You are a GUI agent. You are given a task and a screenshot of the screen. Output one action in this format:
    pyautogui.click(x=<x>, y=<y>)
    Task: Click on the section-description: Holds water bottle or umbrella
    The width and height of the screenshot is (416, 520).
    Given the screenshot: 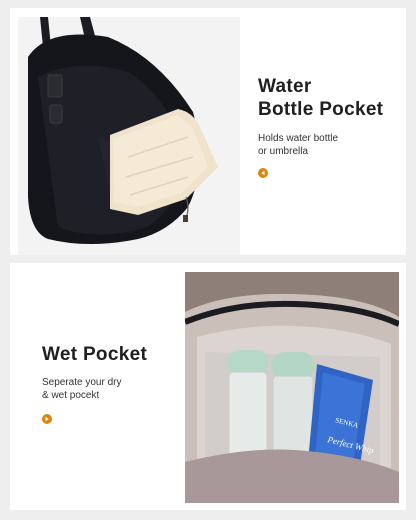 What is the action you would take?
    pyautogui.click(x=323, y=145)
    